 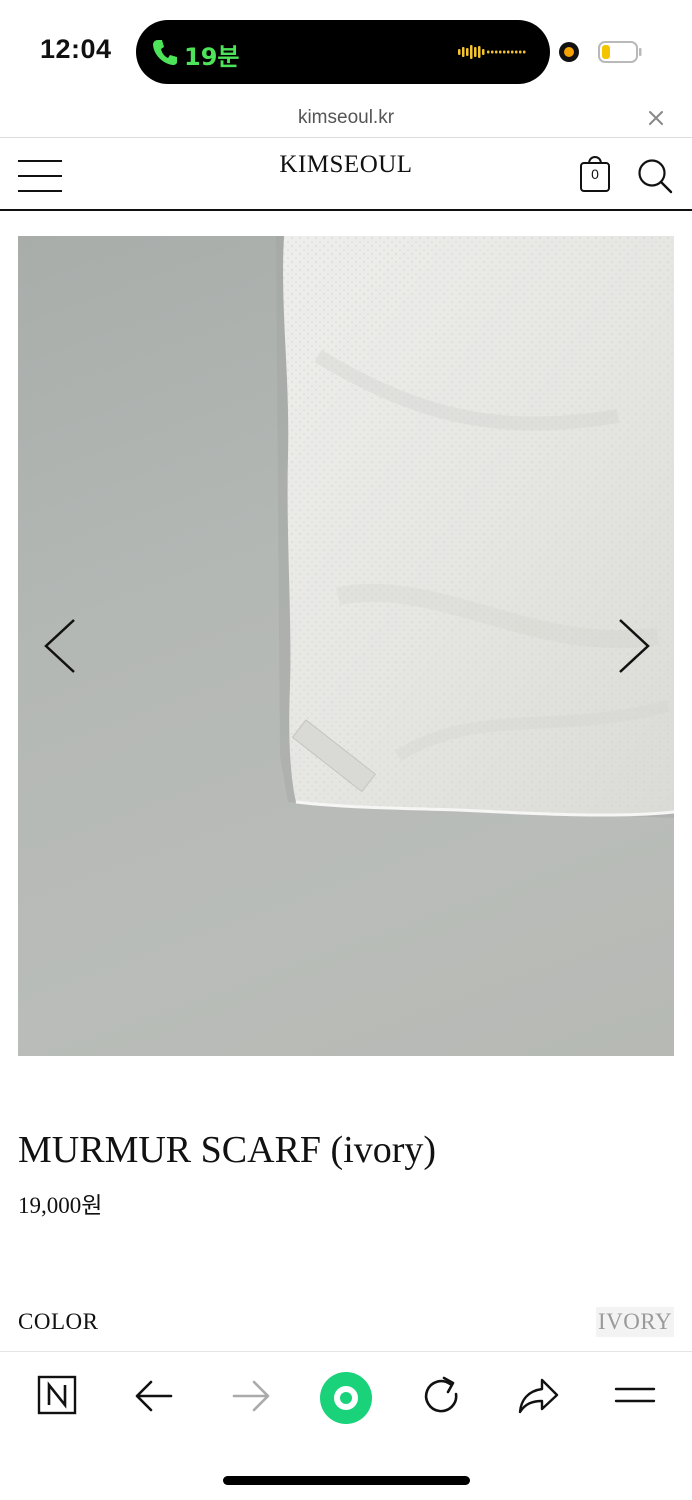 I want to click on search-icon, so click(x=655, y=176).